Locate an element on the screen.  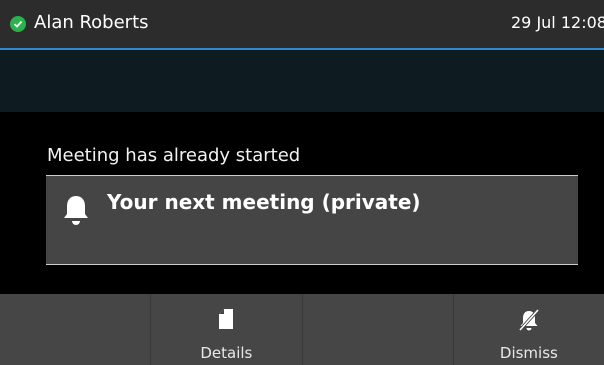
user-name: Alan Roberts is located at coordinates (91, 22).